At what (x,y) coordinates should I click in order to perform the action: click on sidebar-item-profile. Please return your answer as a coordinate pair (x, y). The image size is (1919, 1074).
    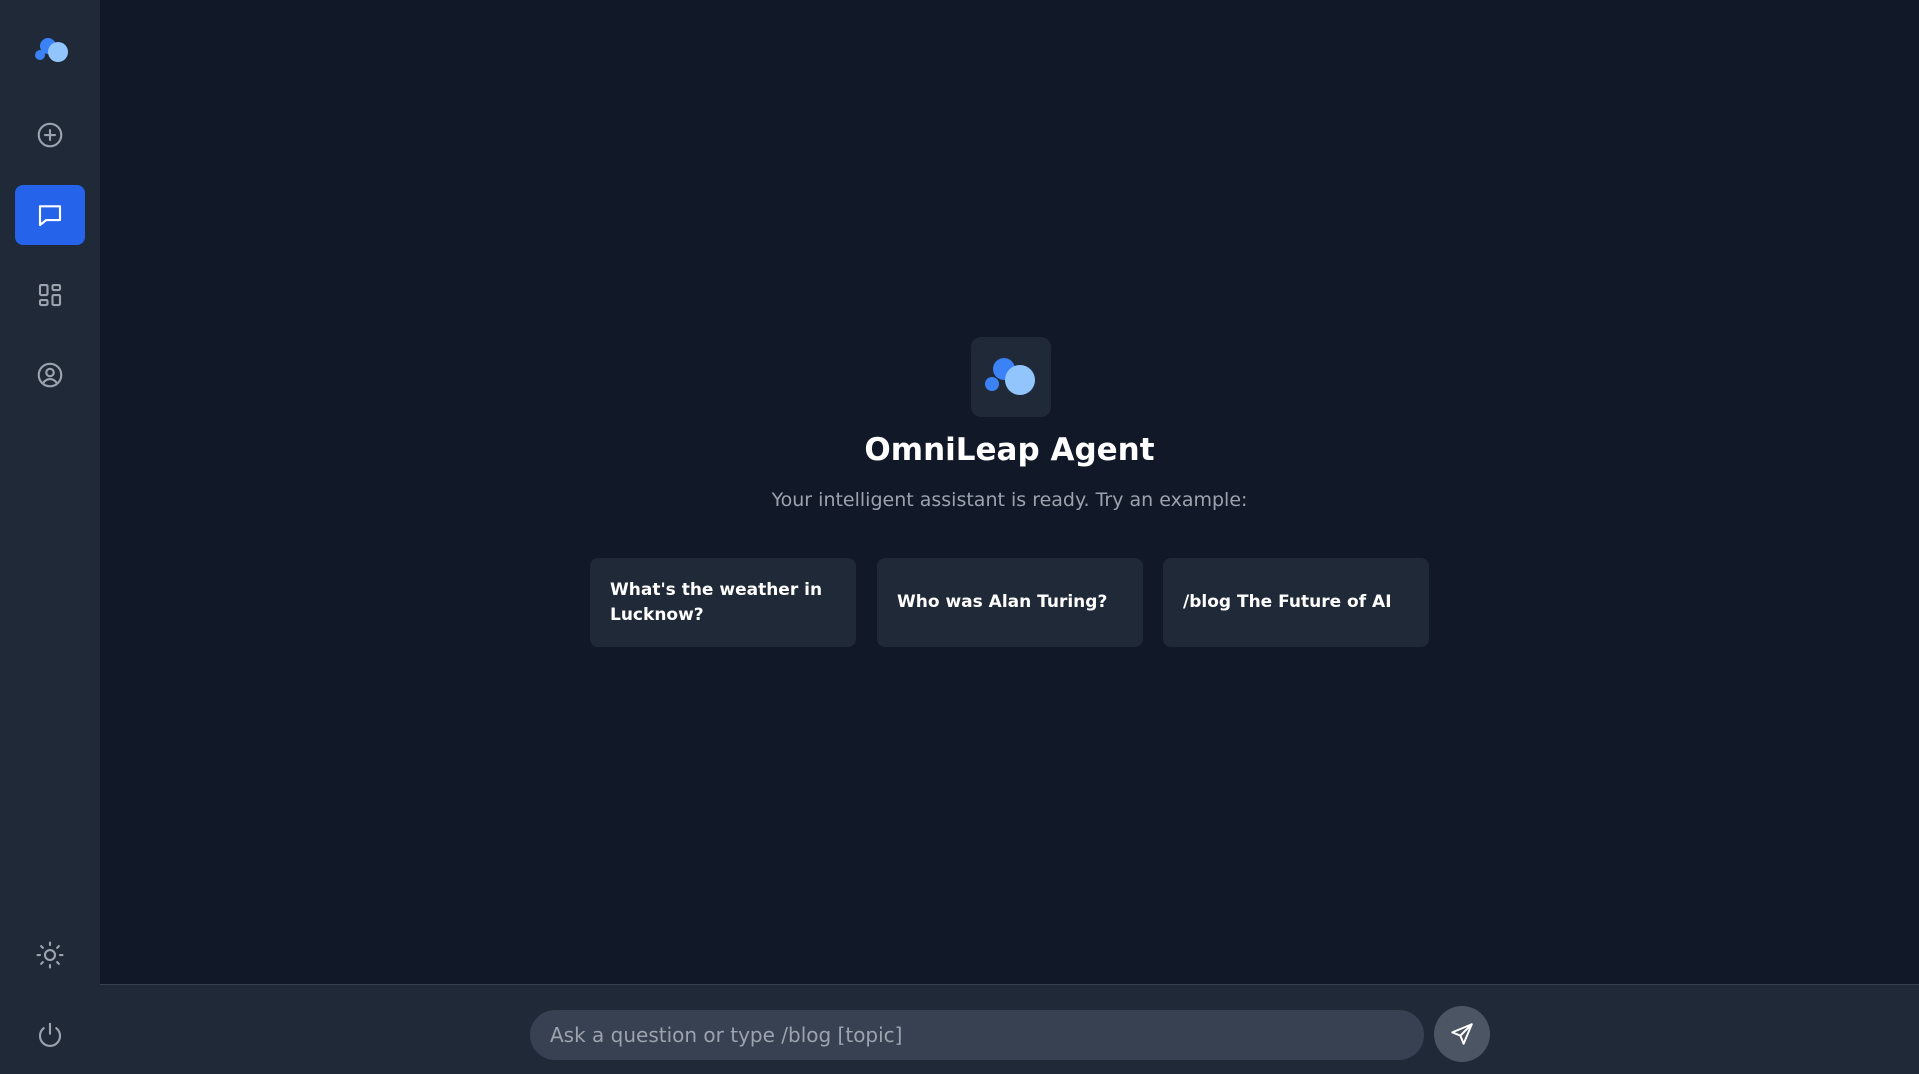
    Looking at the image, I should click on (50, 375).